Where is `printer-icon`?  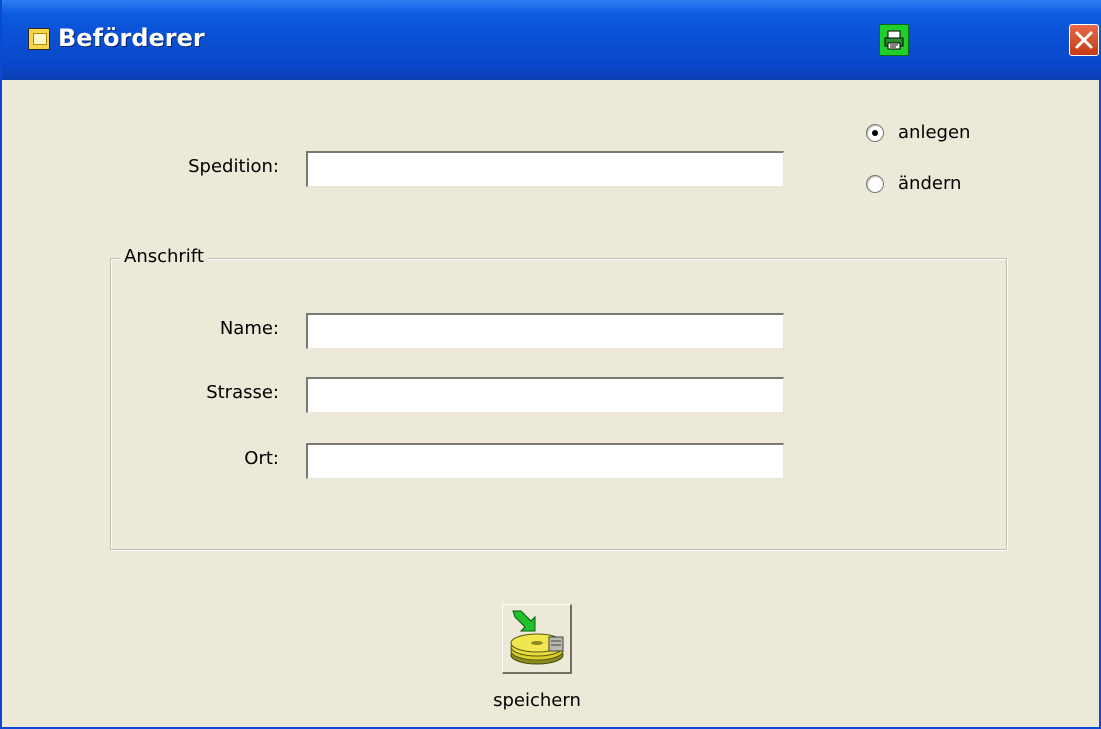
printer-icon is located at coordinates (894, 40).